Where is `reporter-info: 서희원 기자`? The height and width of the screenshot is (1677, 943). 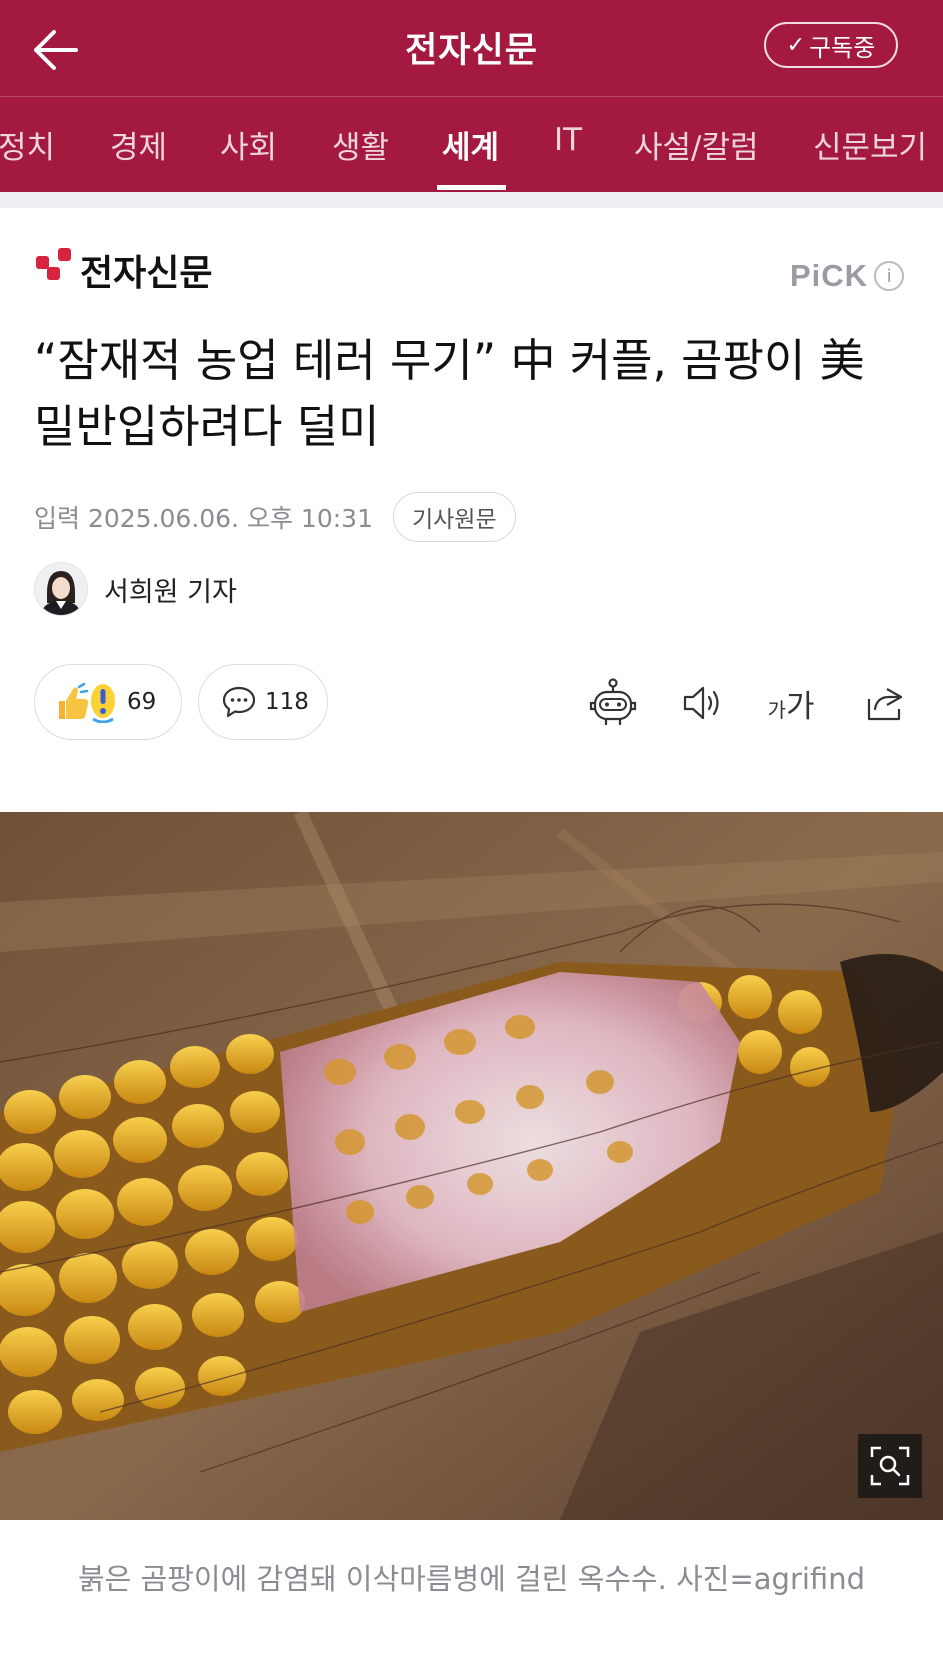 reporter-info: 서희원 기자 is located at coordinates (135, 589).